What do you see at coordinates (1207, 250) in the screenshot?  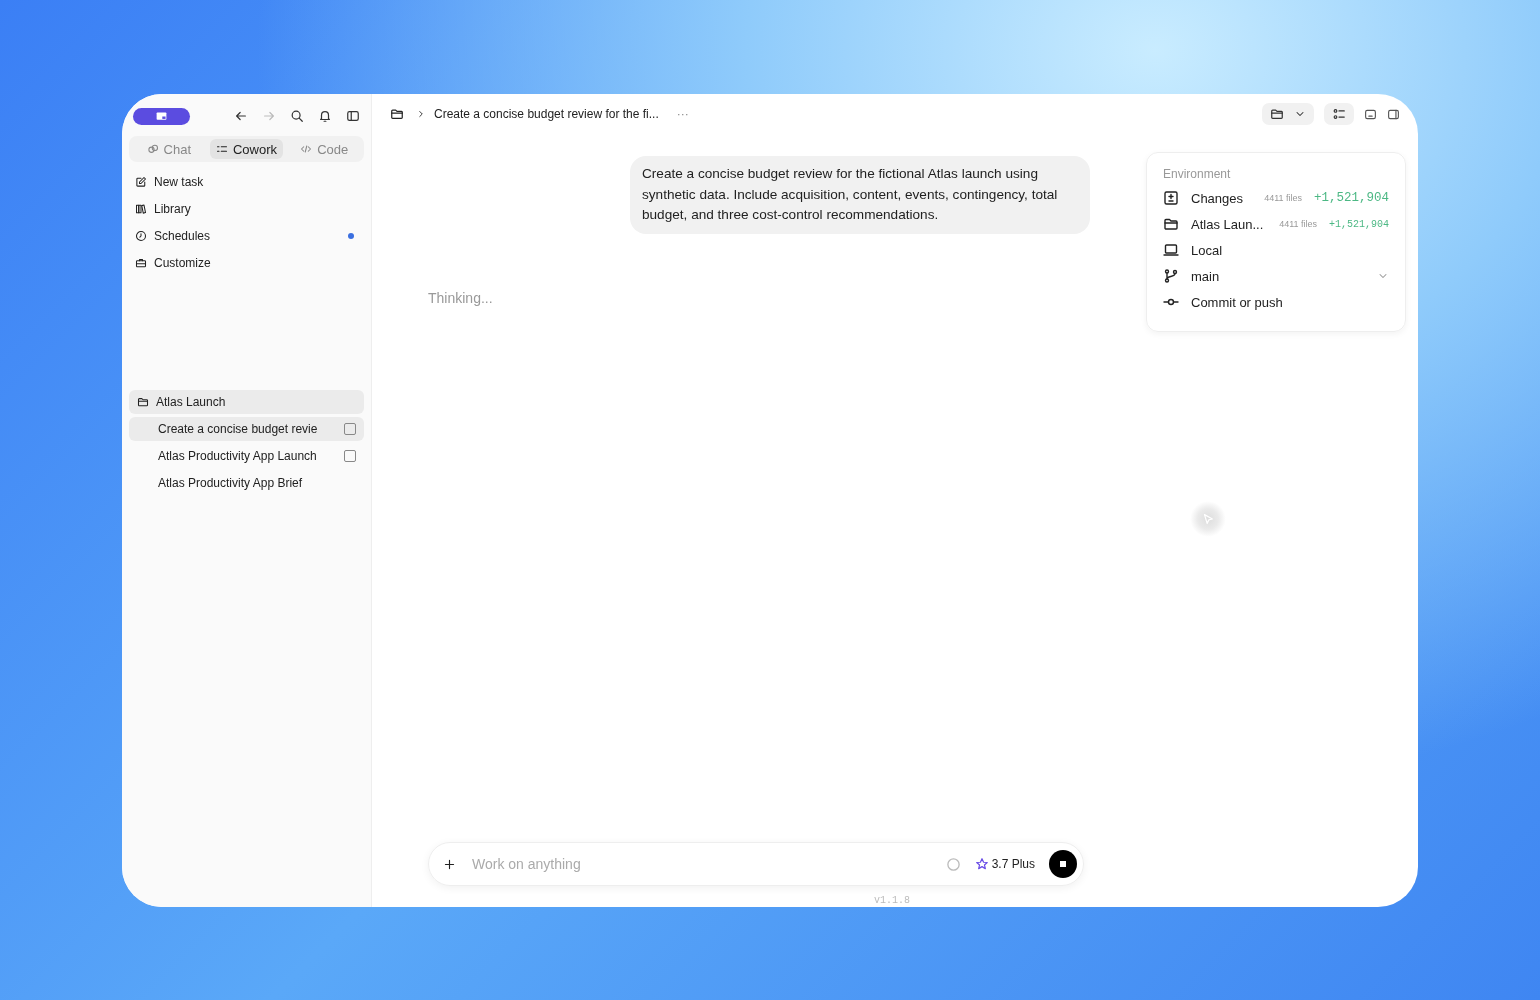 I see `row-label: Local` at bounding box center [1207, 250].